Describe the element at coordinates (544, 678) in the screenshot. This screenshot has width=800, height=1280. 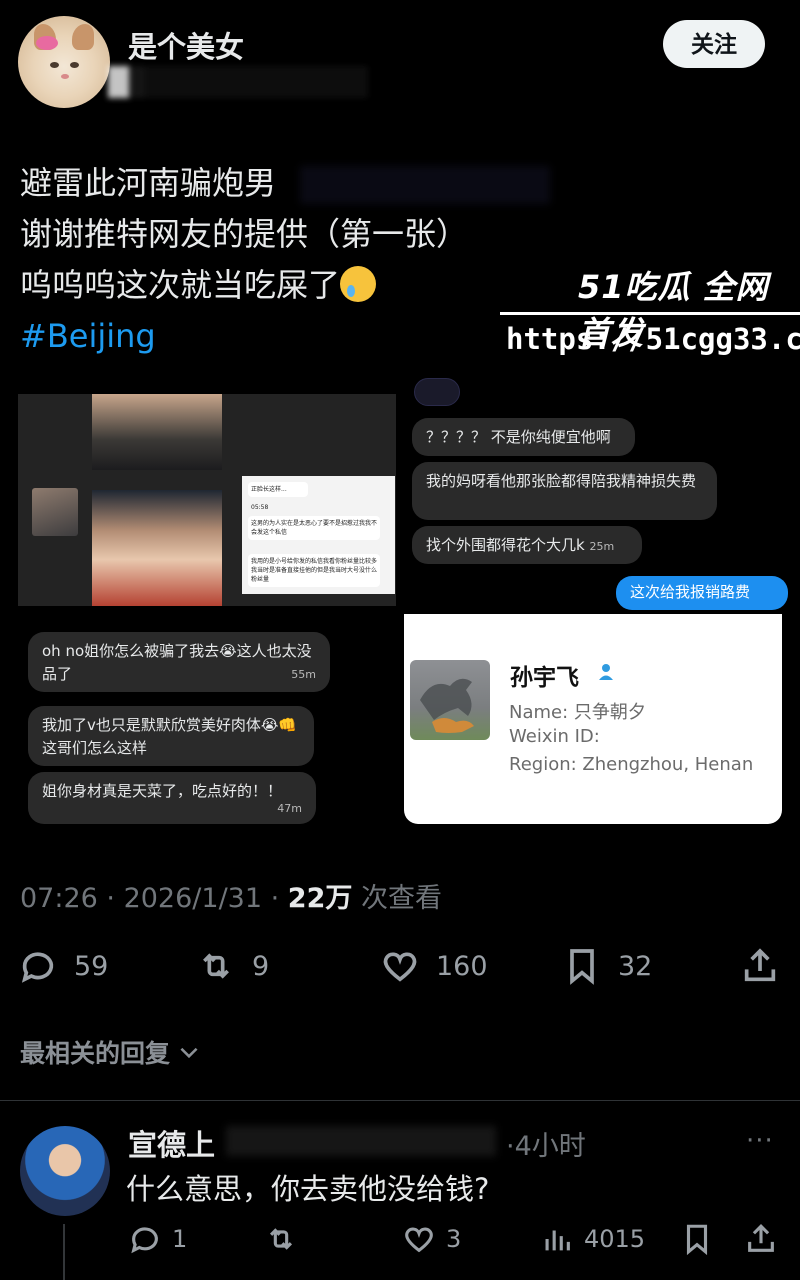
I see `contact-name: 孙宇飞` at that location.